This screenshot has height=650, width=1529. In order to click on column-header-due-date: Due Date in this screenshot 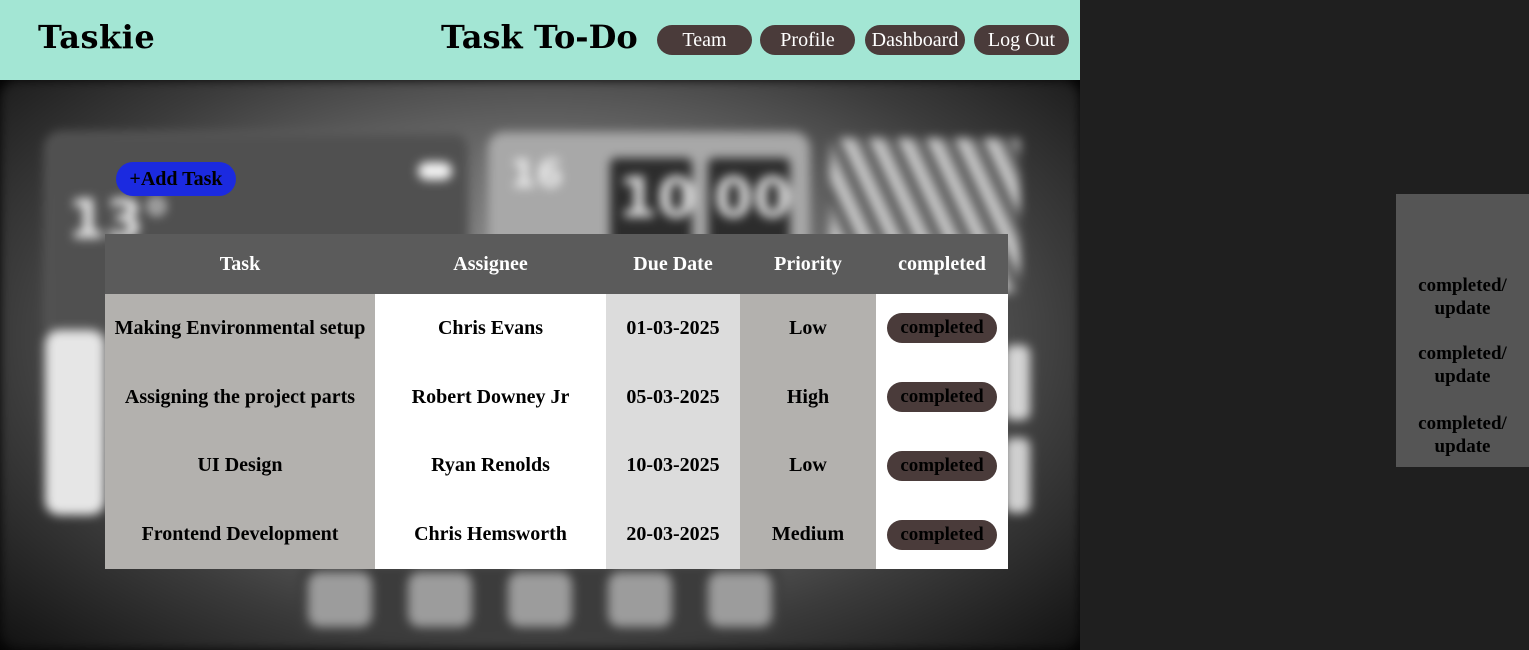, I will do `click(673, 264)`.